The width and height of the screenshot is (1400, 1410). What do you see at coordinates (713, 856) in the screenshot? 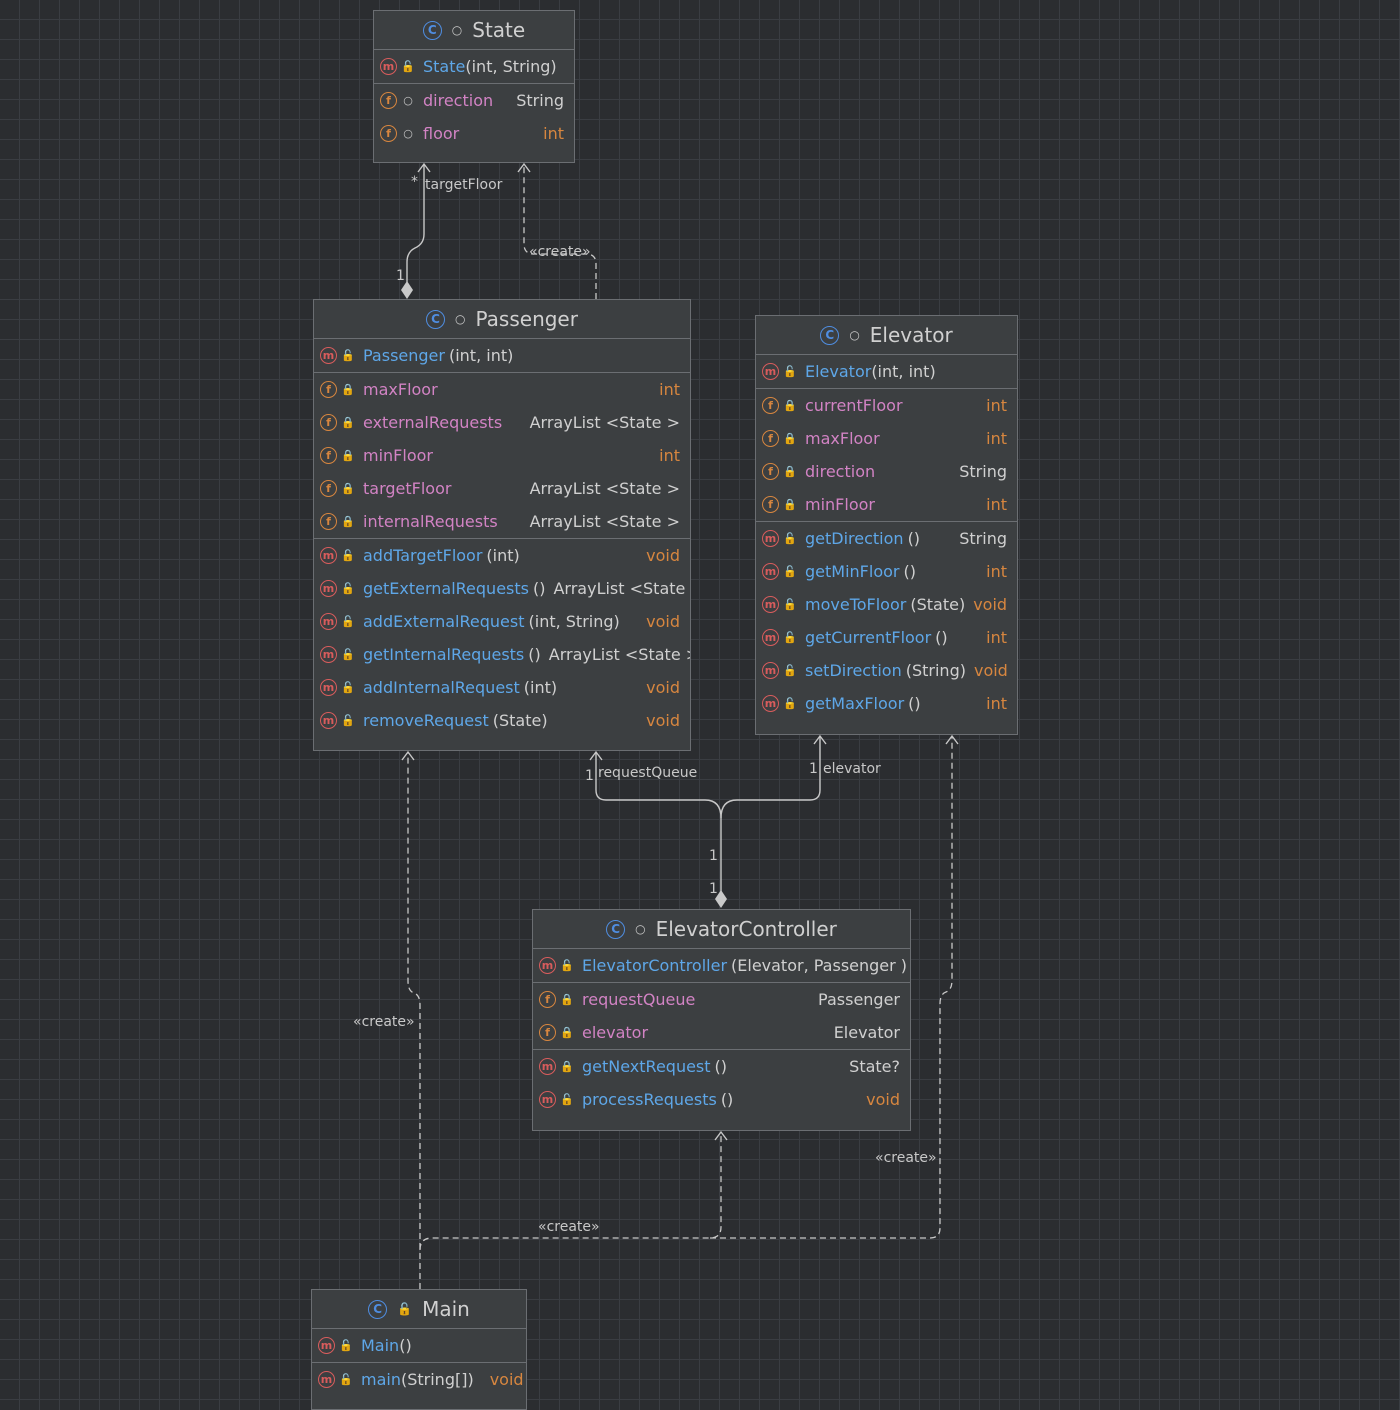
I see `mult-controller-1: 1` at bounding box center [713, 856].